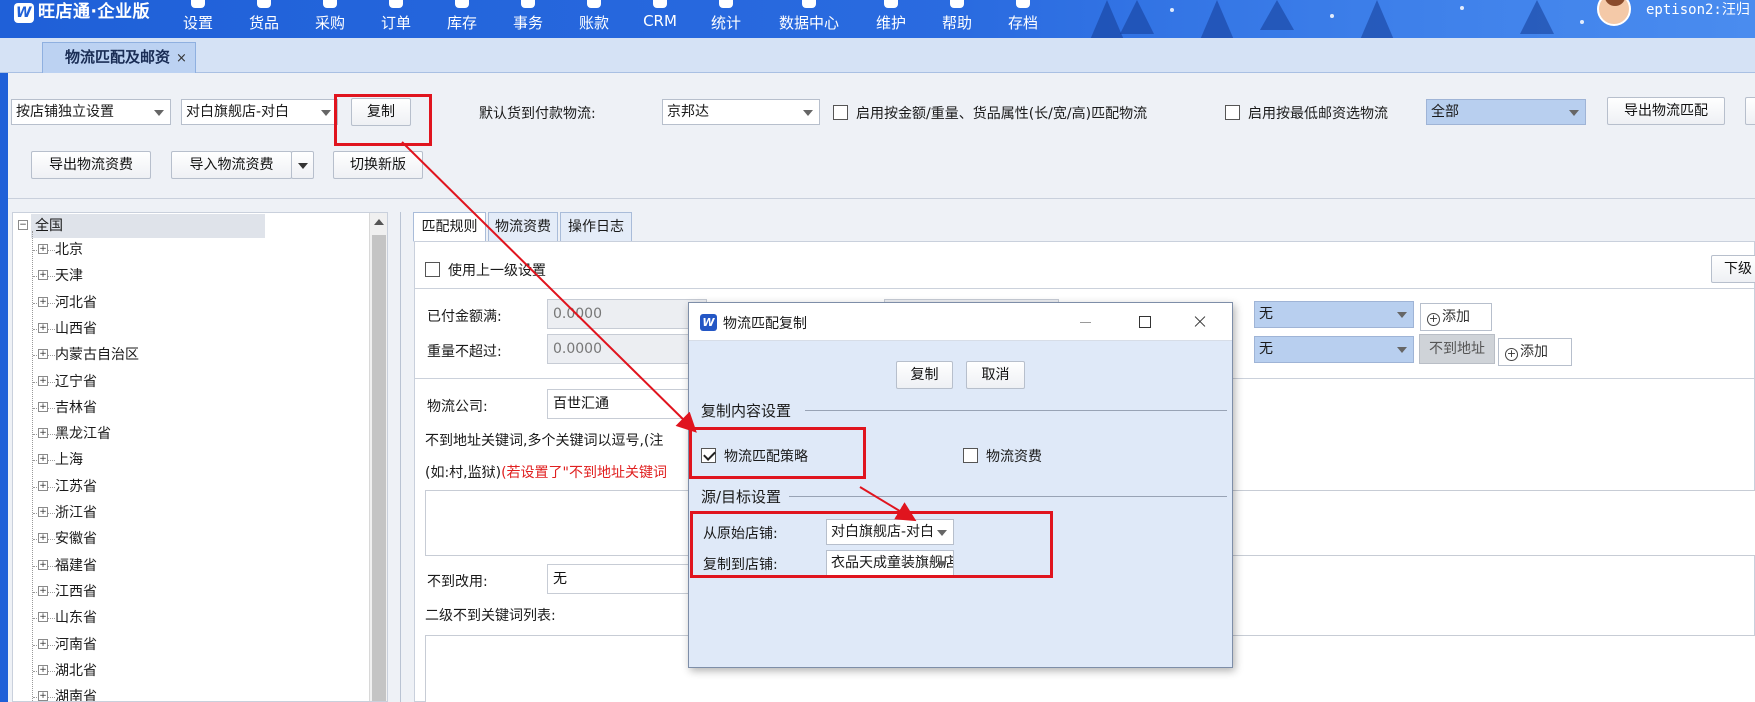 The height and width of the screenshot is (702, 1755). I want to click on minimize-icon, so click(1085, 322).